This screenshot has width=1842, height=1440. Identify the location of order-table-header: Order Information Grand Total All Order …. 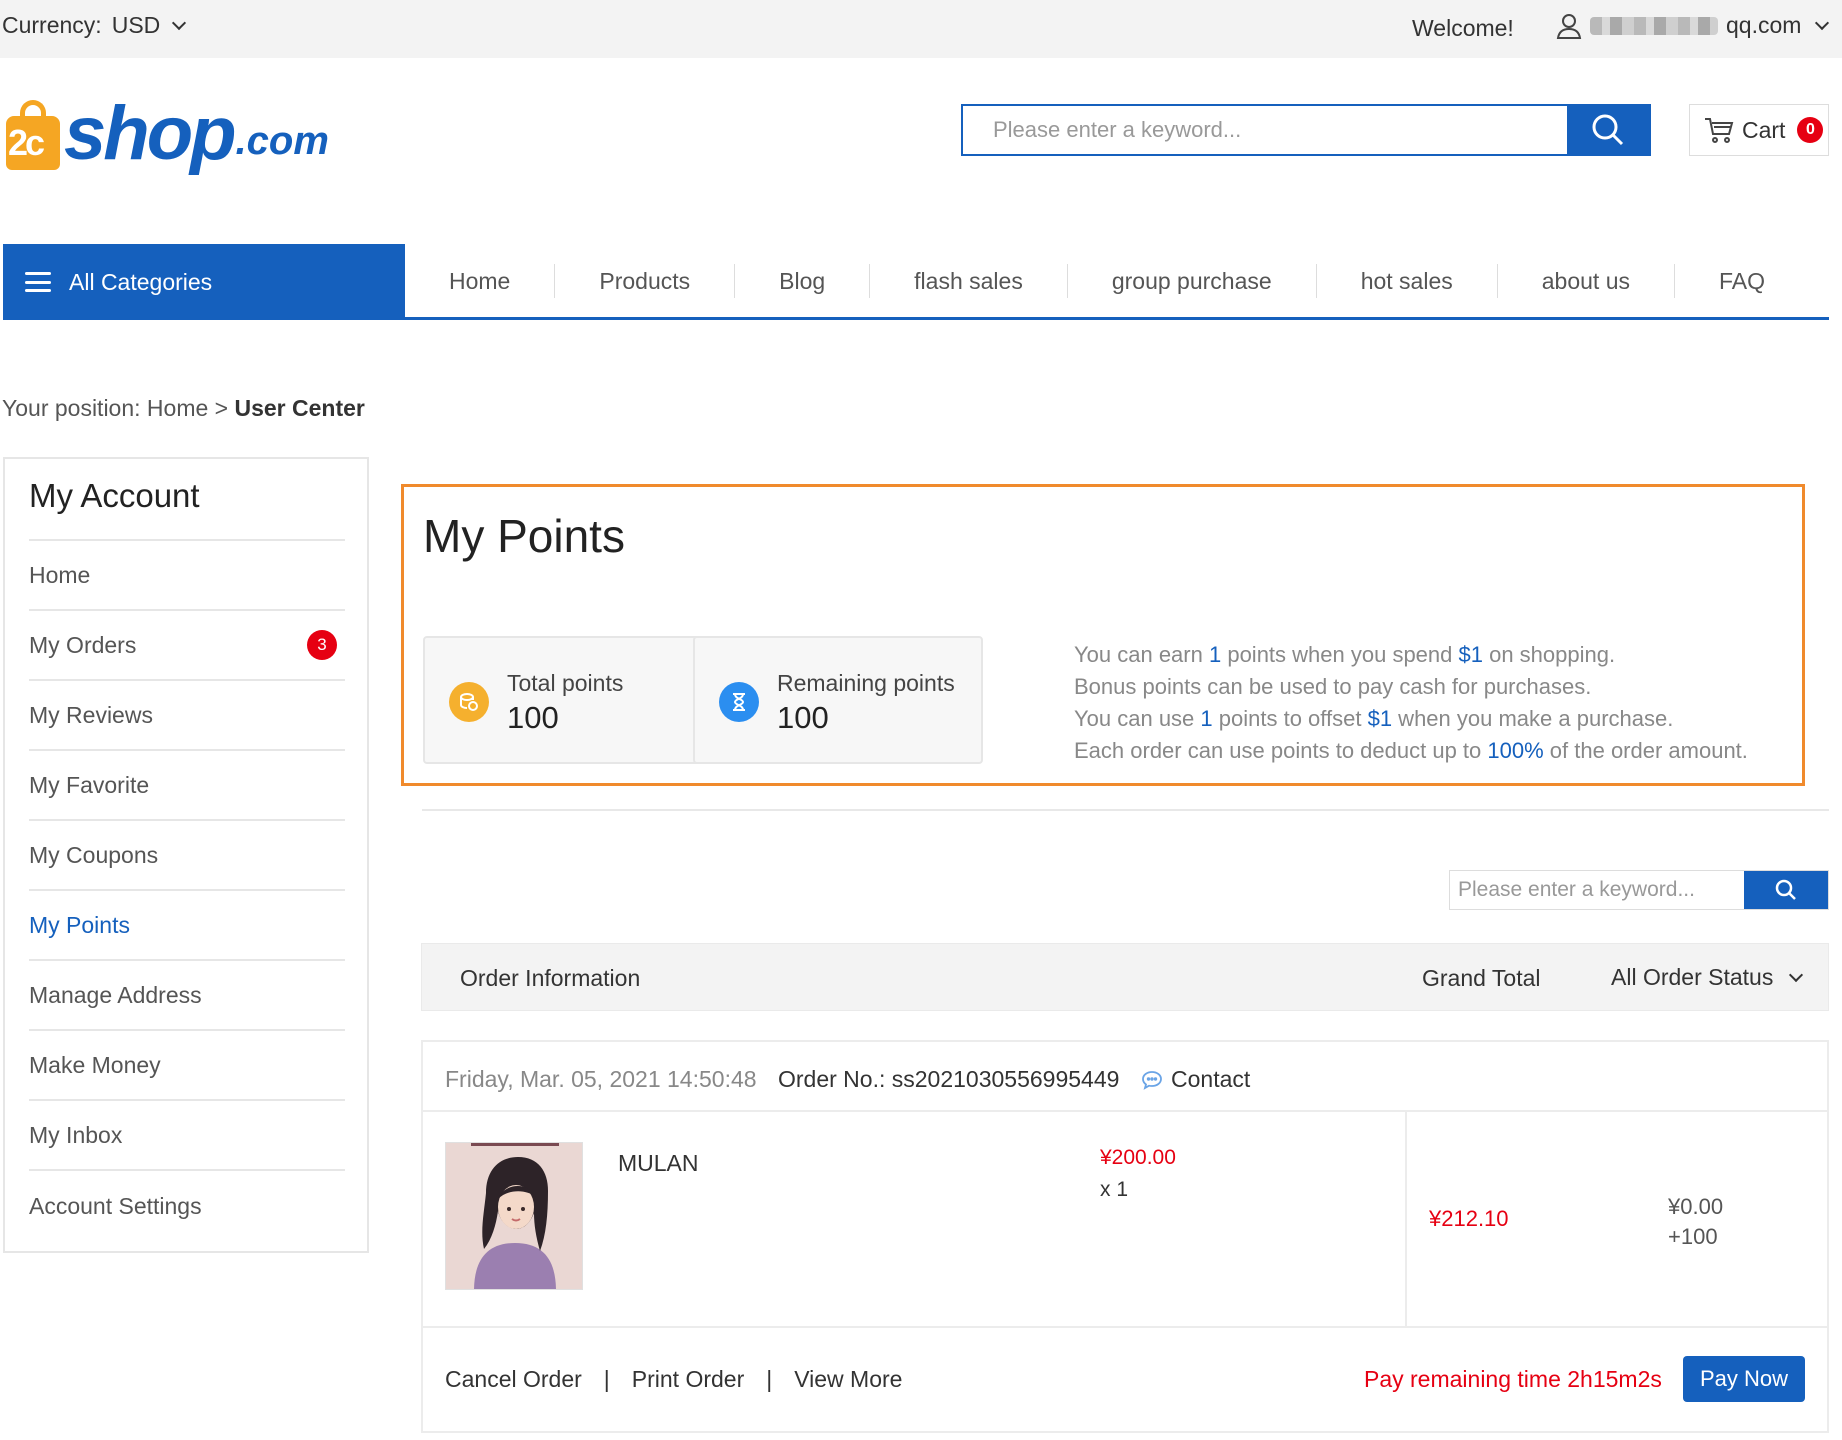
(1125, 977).